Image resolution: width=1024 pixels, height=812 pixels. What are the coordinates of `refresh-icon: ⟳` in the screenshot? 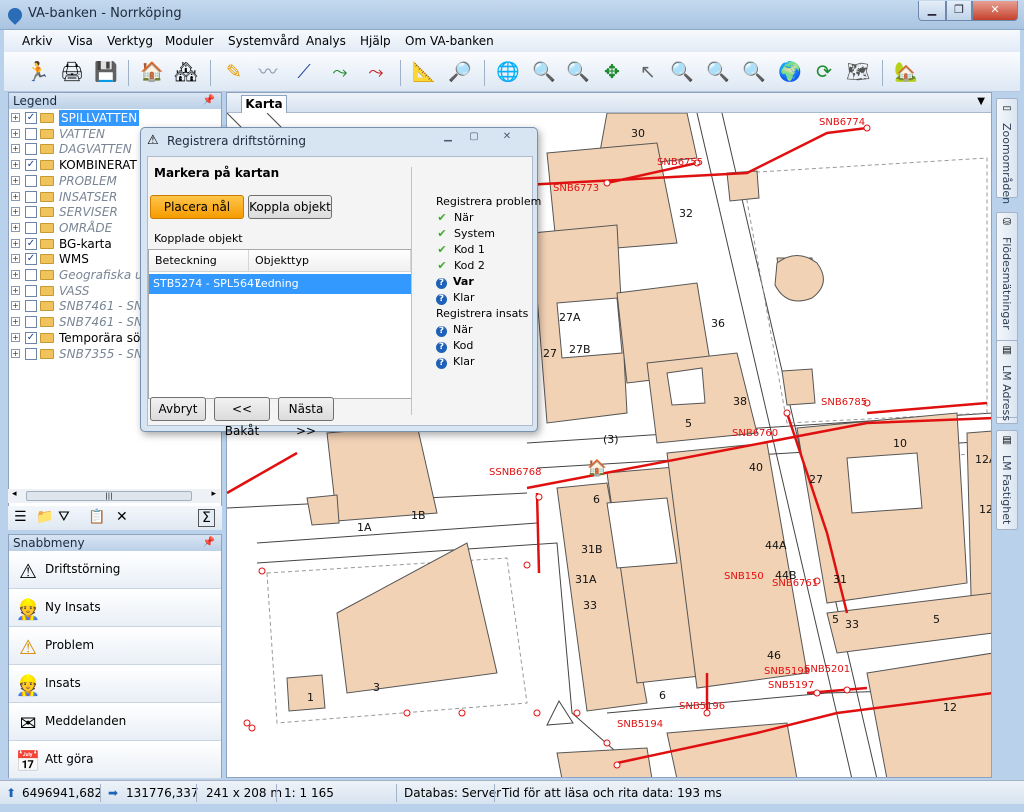 It's located at (824, 72).